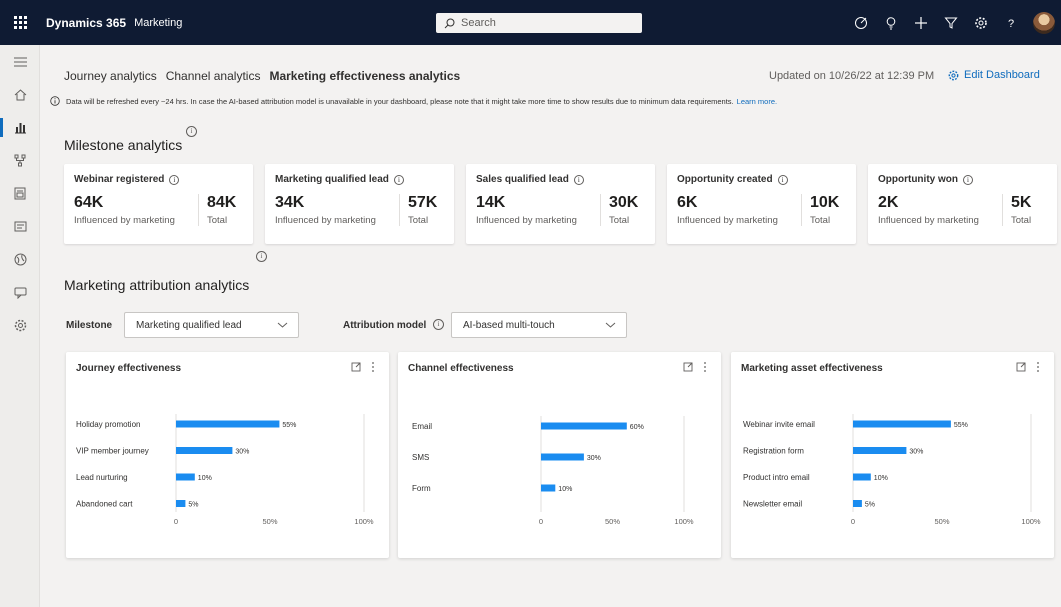  I want to click on menu-icon, so click(20, 61).